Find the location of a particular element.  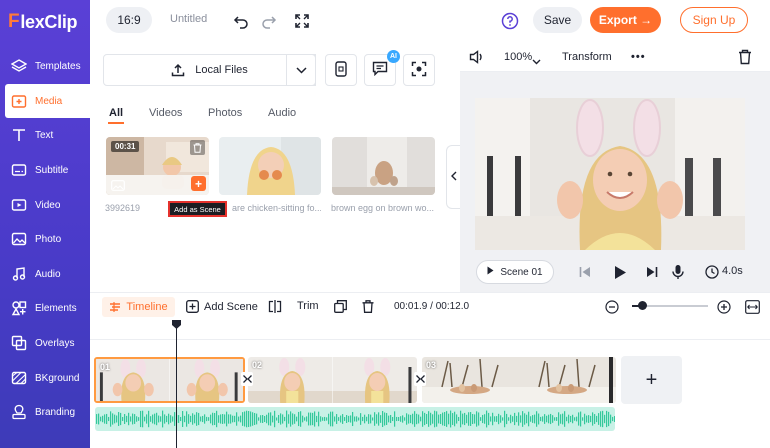

sidebar-item-branding: Branding is located at coordinates (45, 412).